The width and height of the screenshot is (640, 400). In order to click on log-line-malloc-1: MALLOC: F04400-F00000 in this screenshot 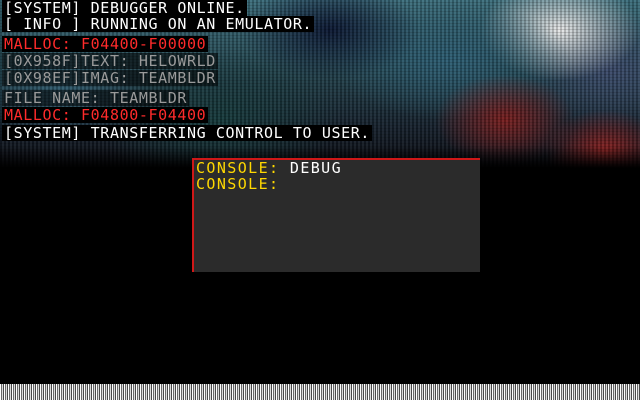, I will do `click(105, 44)`.